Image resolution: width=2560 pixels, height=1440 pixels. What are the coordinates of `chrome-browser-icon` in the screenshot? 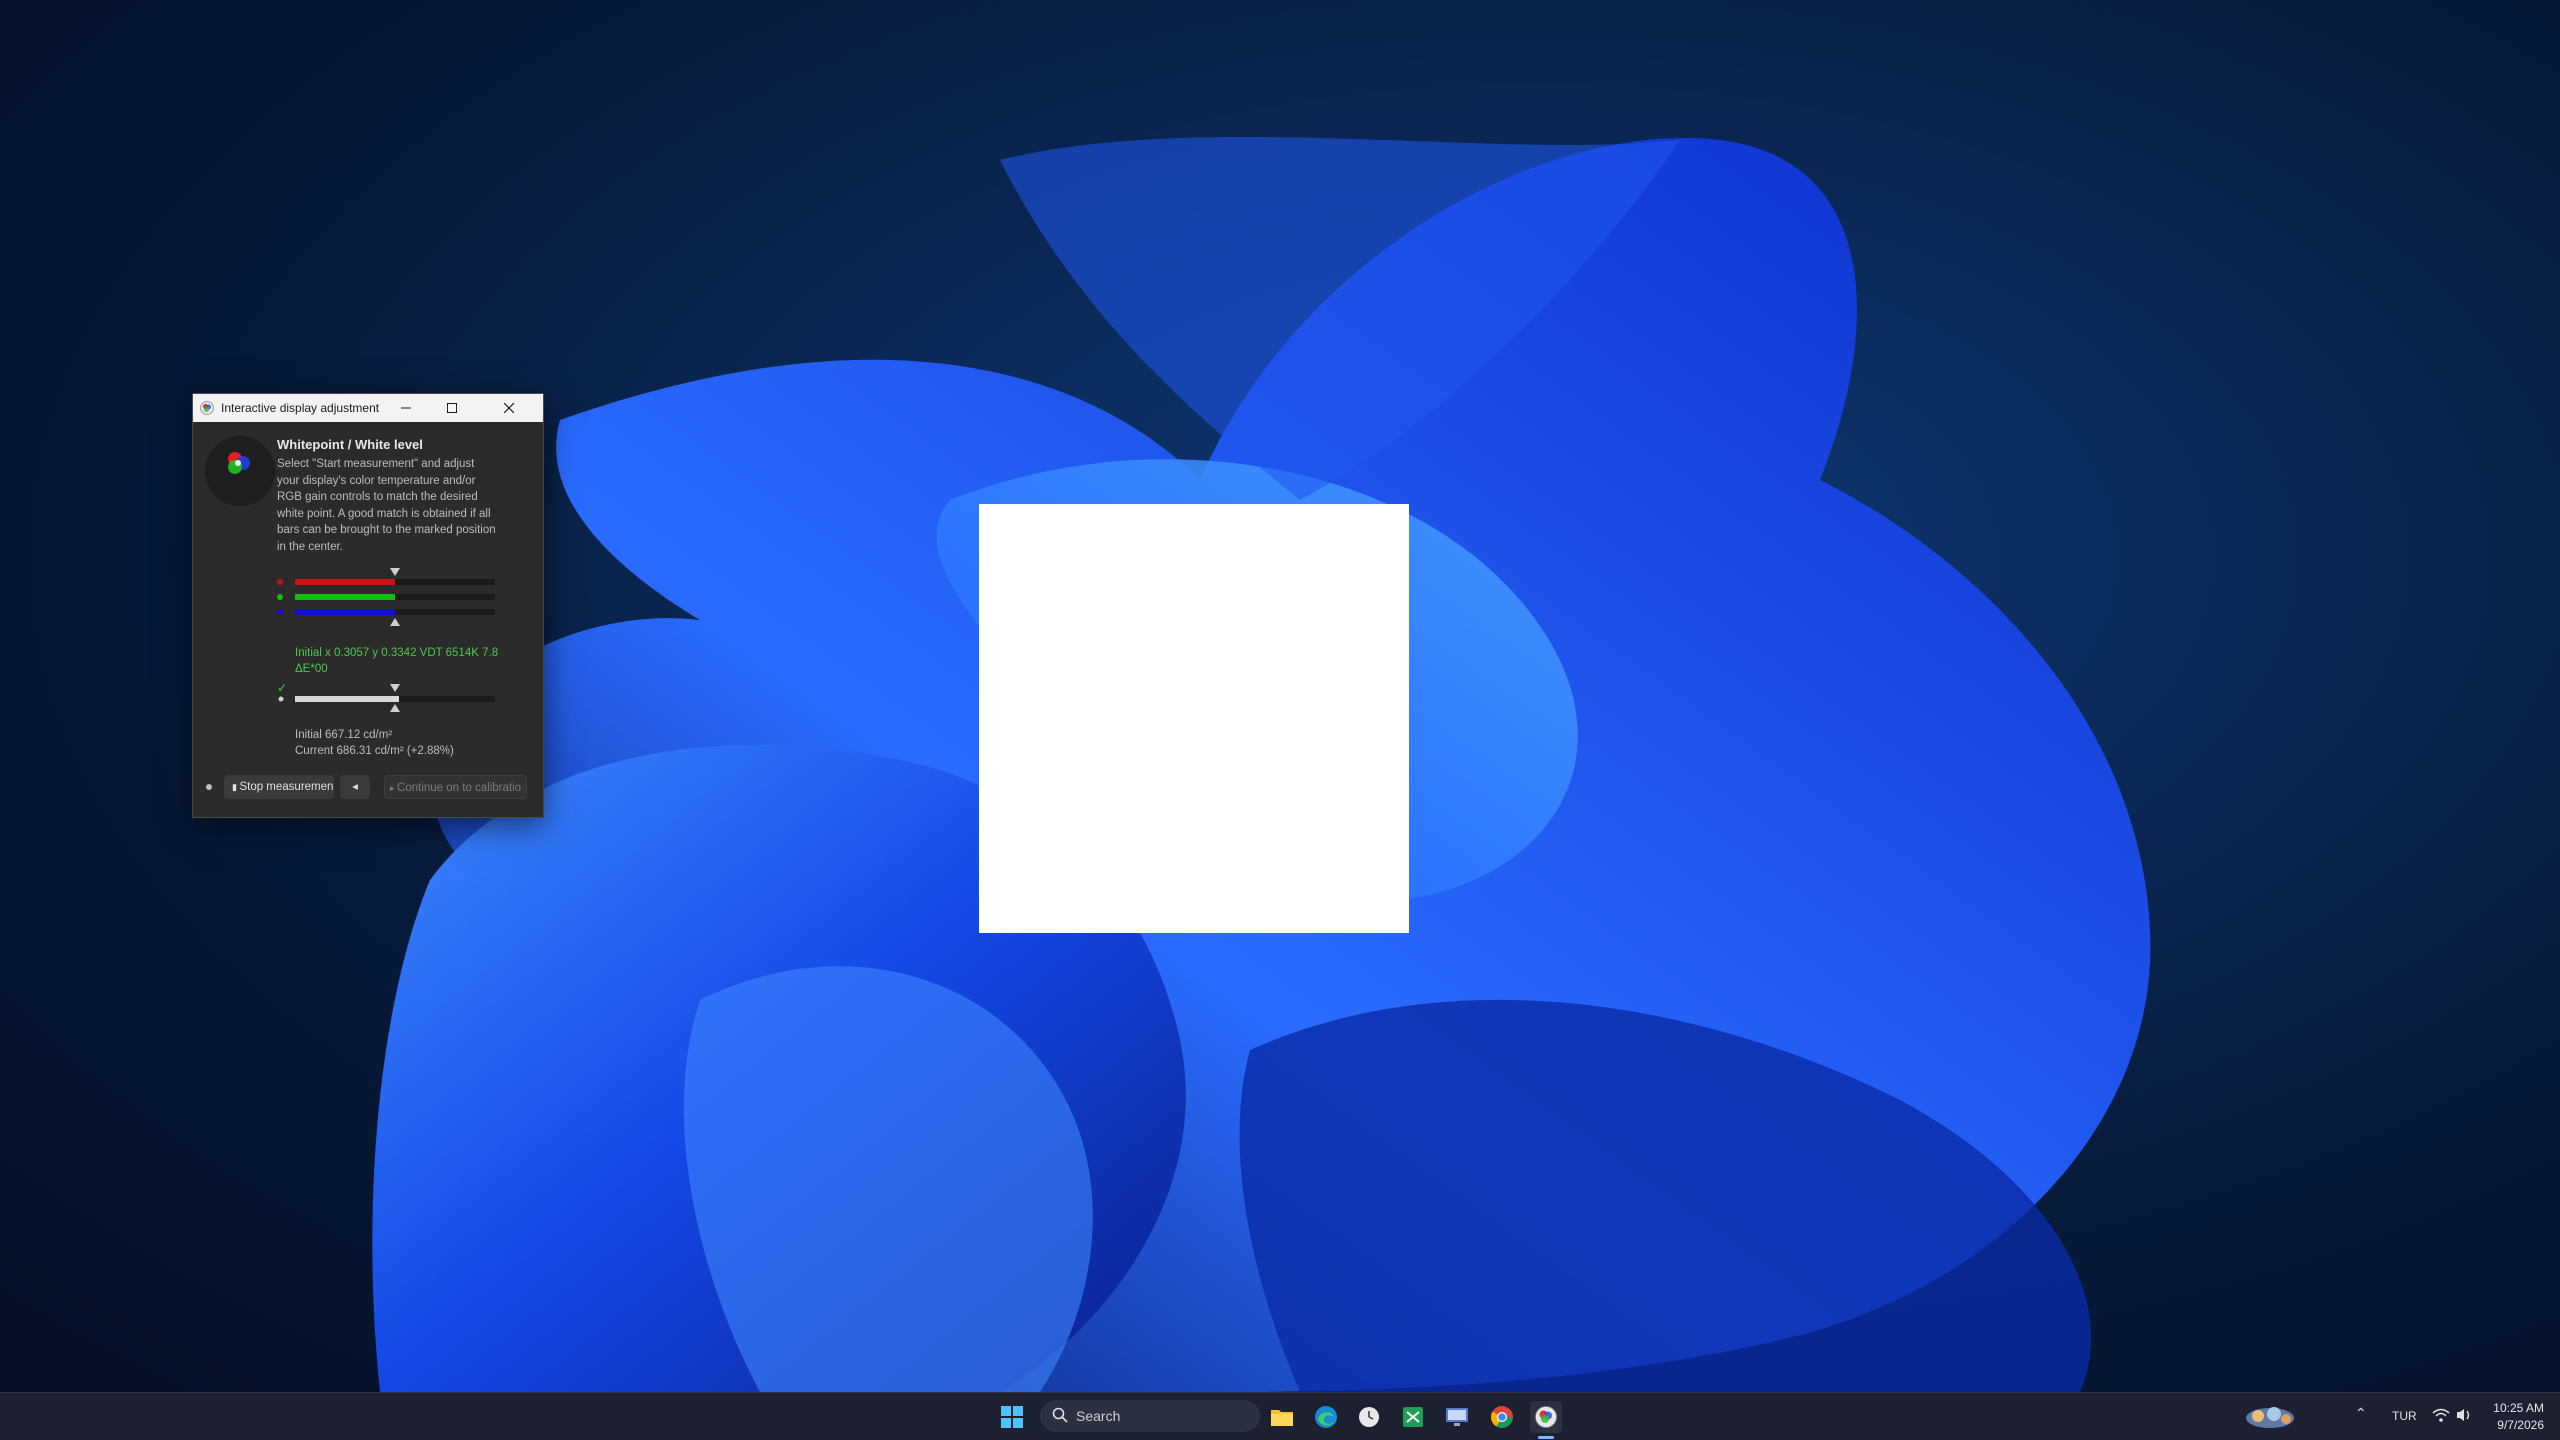 It's located at (1502, 1417).